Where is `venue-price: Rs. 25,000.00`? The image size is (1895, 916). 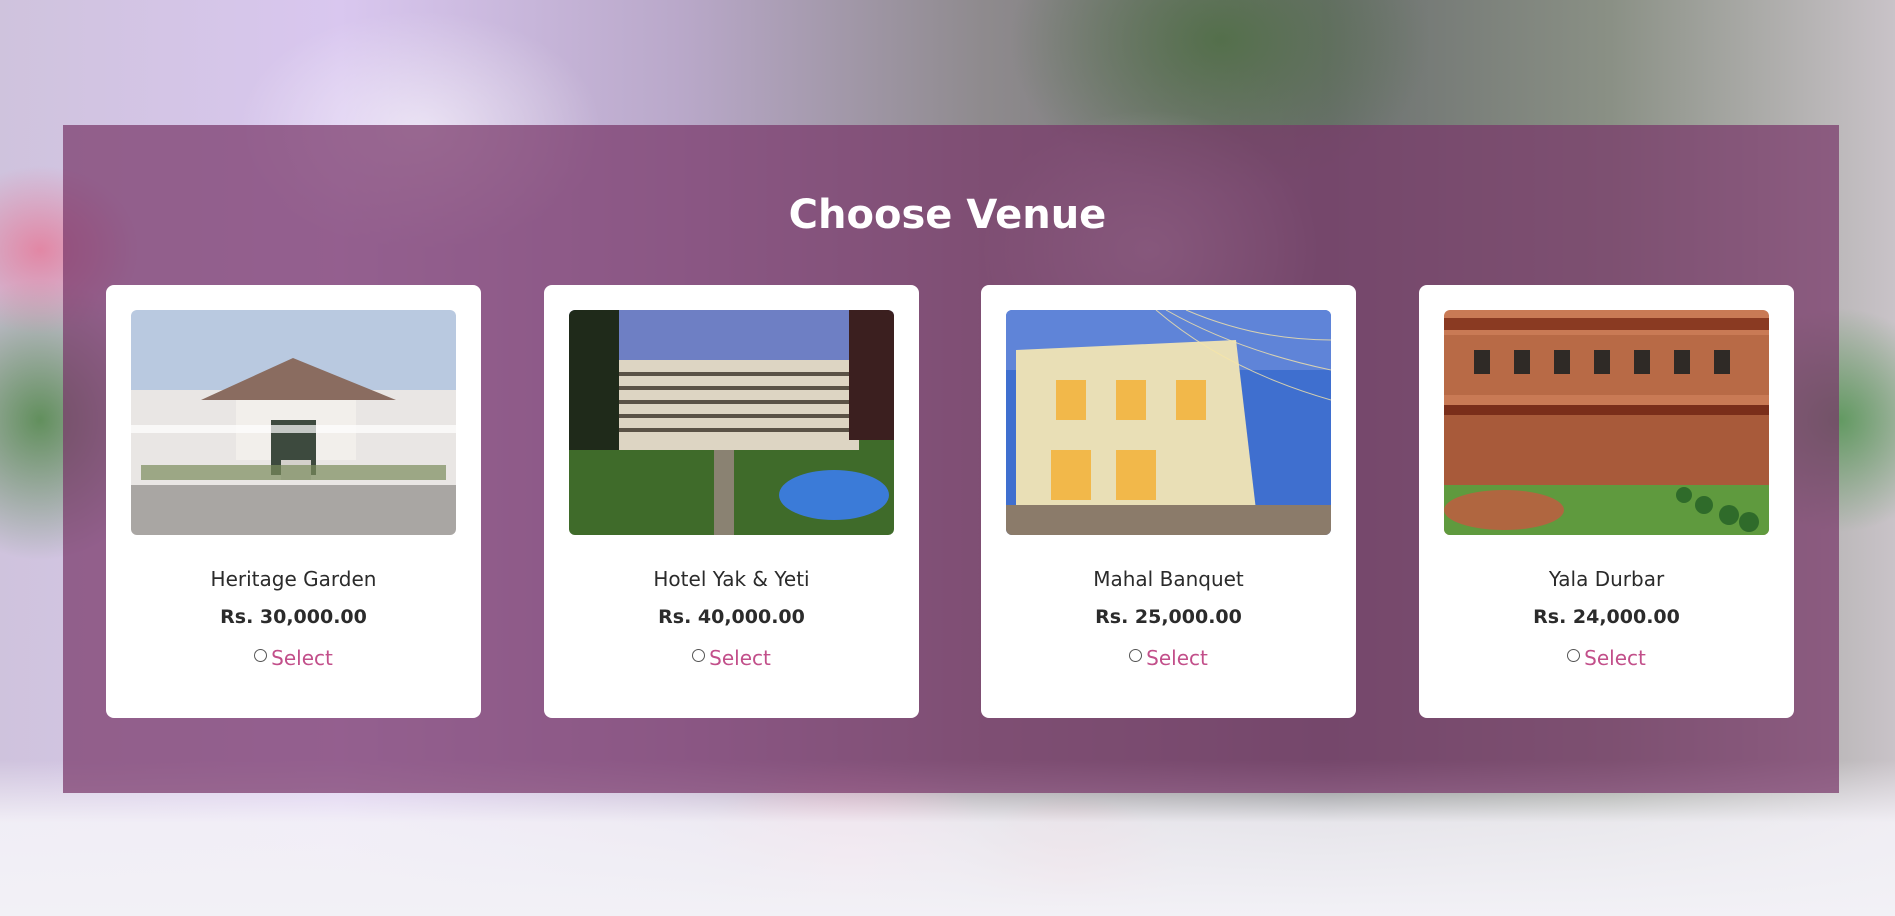
venue-price: Rs. 25,000.00 is located at coordinates (1168, 617).